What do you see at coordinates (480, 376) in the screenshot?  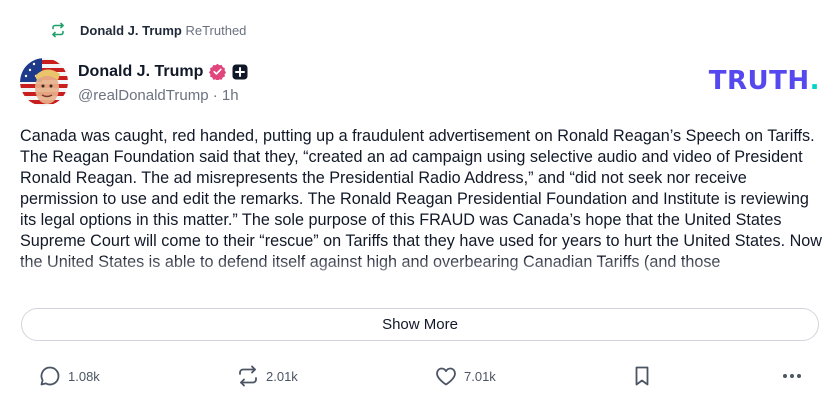 I see `like-count: 7.01k` at bounding box center [480, 376].